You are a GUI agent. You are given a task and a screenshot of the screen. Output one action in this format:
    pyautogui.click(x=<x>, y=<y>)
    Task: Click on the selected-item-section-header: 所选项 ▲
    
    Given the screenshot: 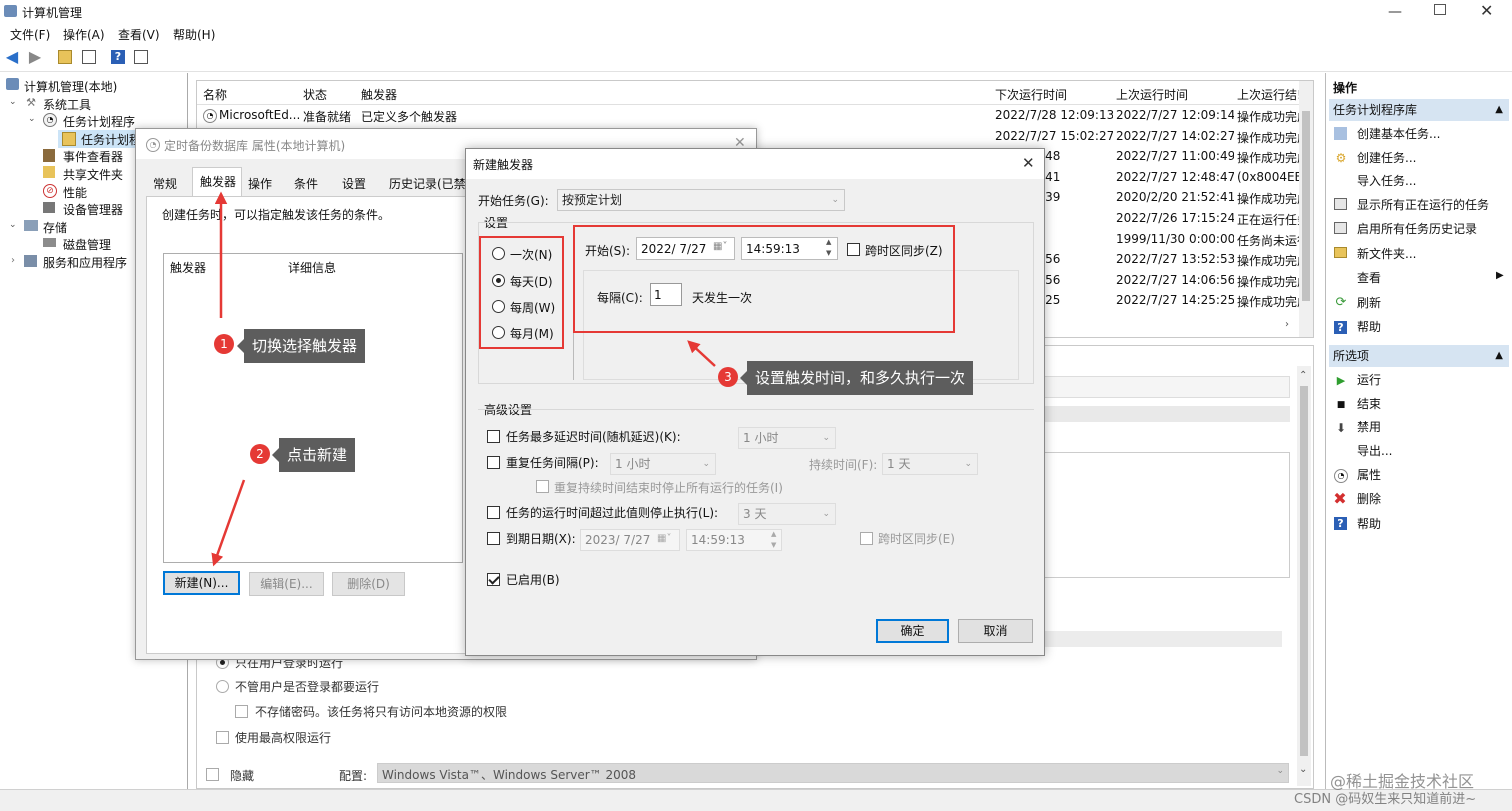 What is the action you would take?
    pyautogui.click(x=1419, y=356)
    